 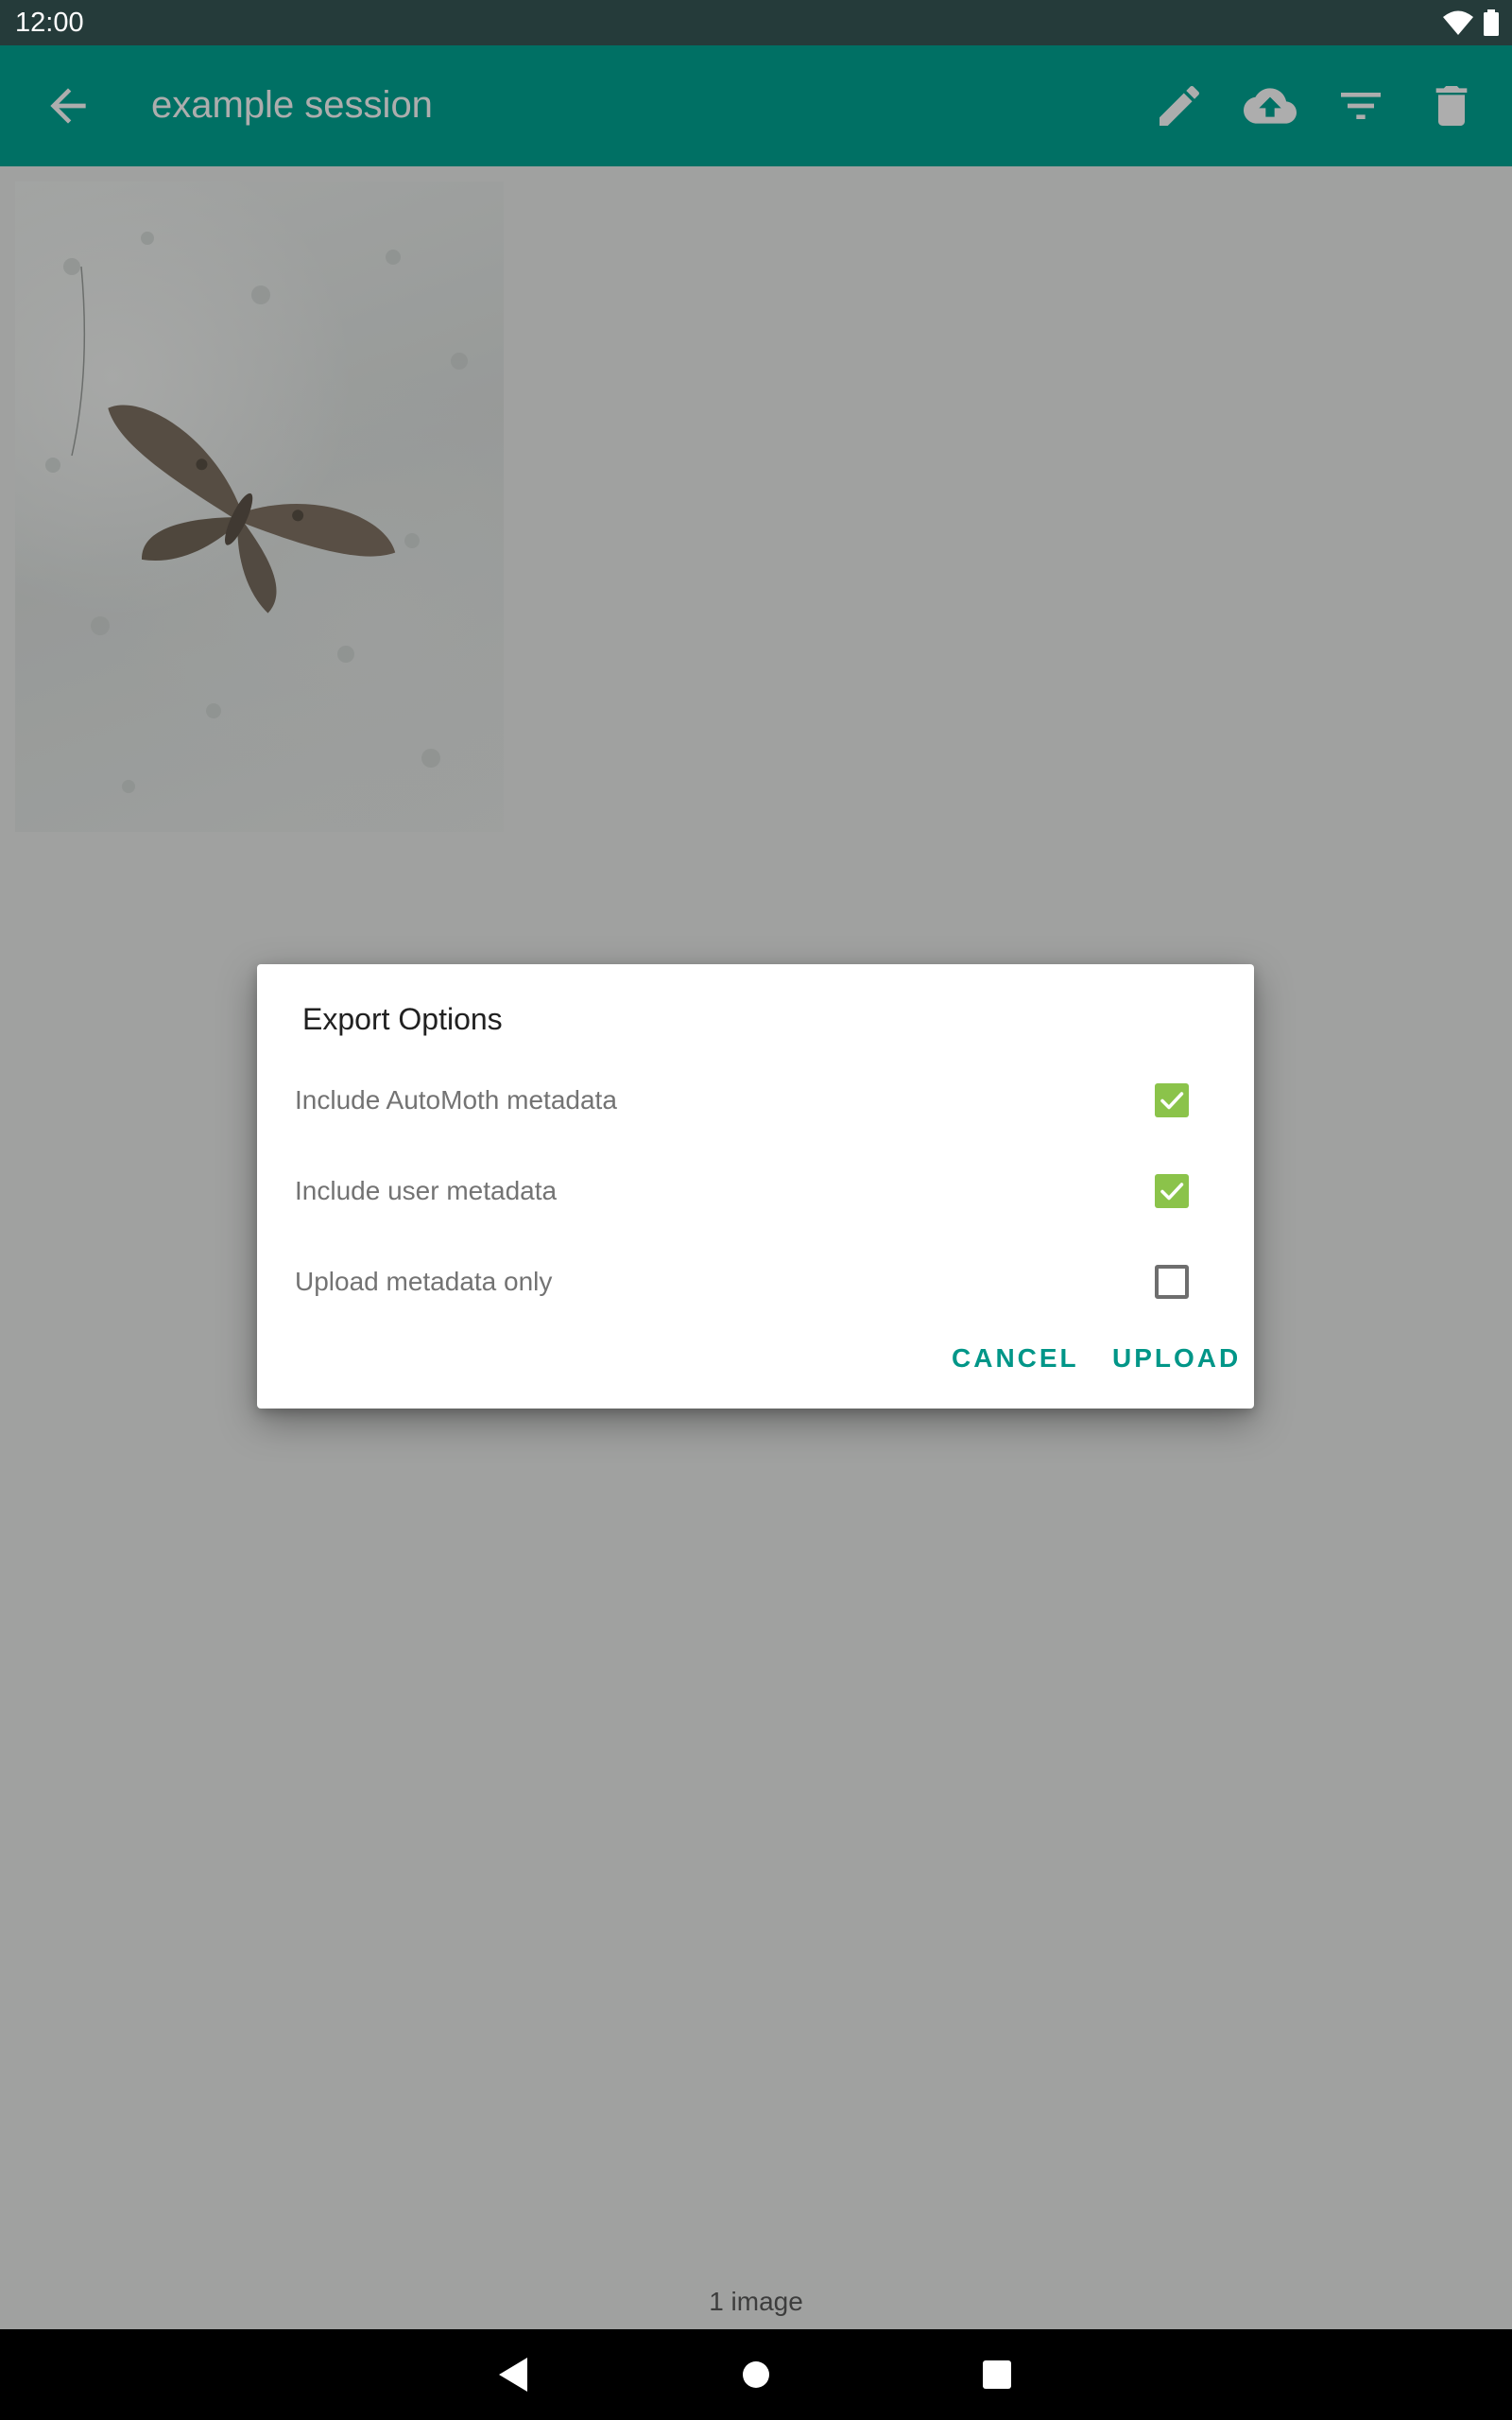 What do you see at coordinates (426, 1190) in the screenshot?
I see `option-user-metadata-label: Include user metadata` at bounding box center [426, 1190].